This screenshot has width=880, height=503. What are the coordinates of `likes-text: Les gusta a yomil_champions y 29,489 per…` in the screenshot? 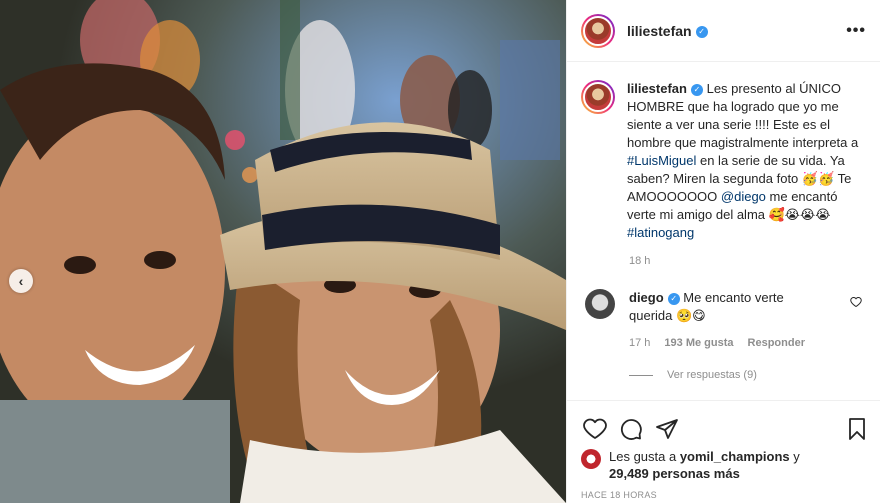 It's located at (704, 465).